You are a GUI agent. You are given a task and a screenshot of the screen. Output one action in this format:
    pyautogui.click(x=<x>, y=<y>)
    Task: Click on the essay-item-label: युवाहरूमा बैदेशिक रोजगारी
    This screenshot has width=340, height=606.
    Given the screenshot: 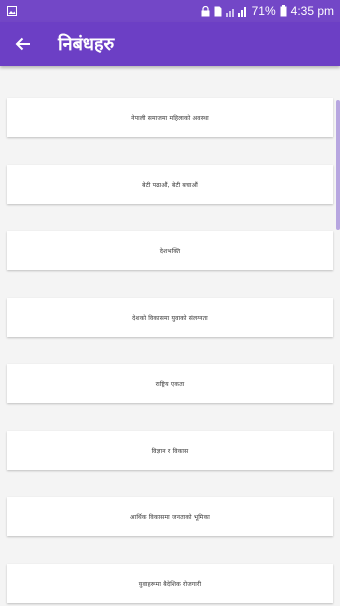 What is the action you would take?
    pyautogui.click(x=170, y=584)
    